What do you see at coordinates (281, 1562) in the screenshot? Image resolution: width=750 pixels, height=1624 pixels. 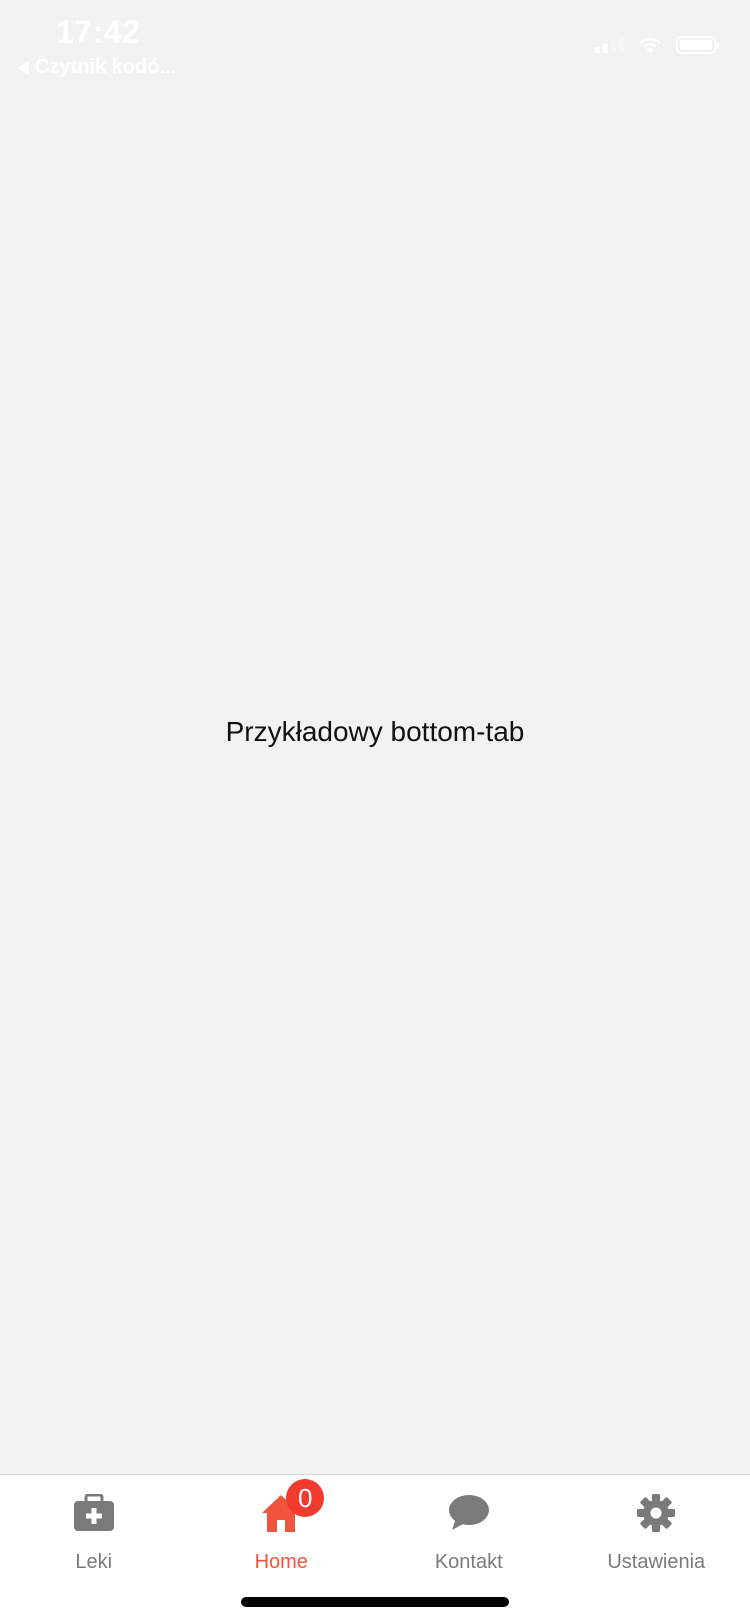 I see `tab-label: Home` at bounding box center [281, 1562].